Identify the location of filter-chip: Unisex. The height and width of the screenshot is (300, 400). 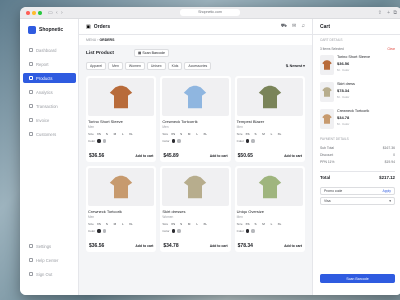
(156, 66).